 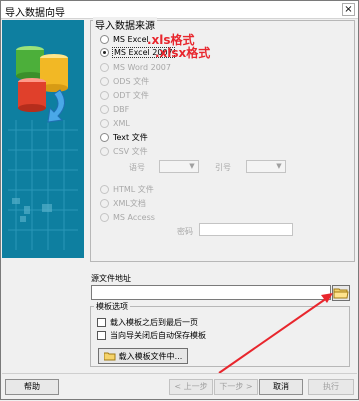 I want to click on option-label: DBF, so click(x=121, y=109).